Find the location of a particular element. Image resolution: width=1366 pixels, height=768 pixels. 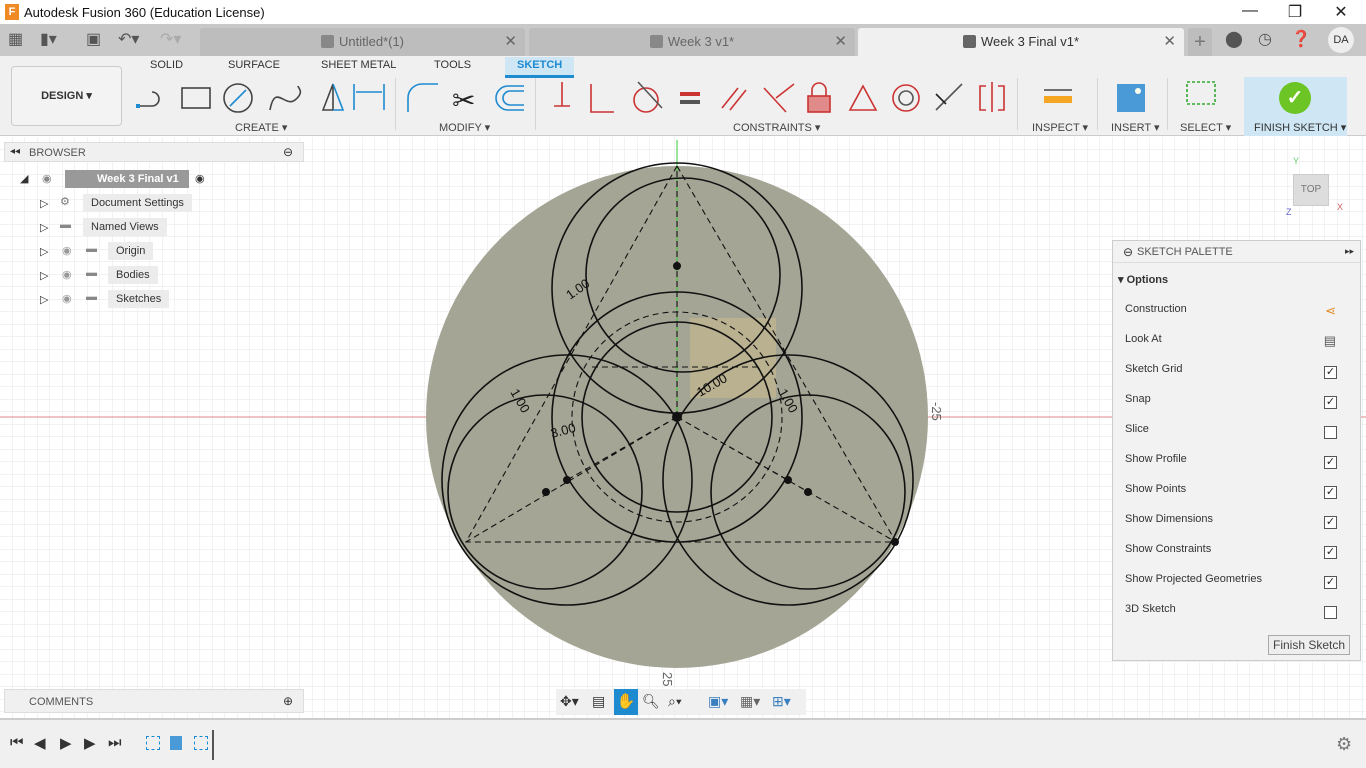

help-icon: ❓ is located at coordinates (1301, 39).